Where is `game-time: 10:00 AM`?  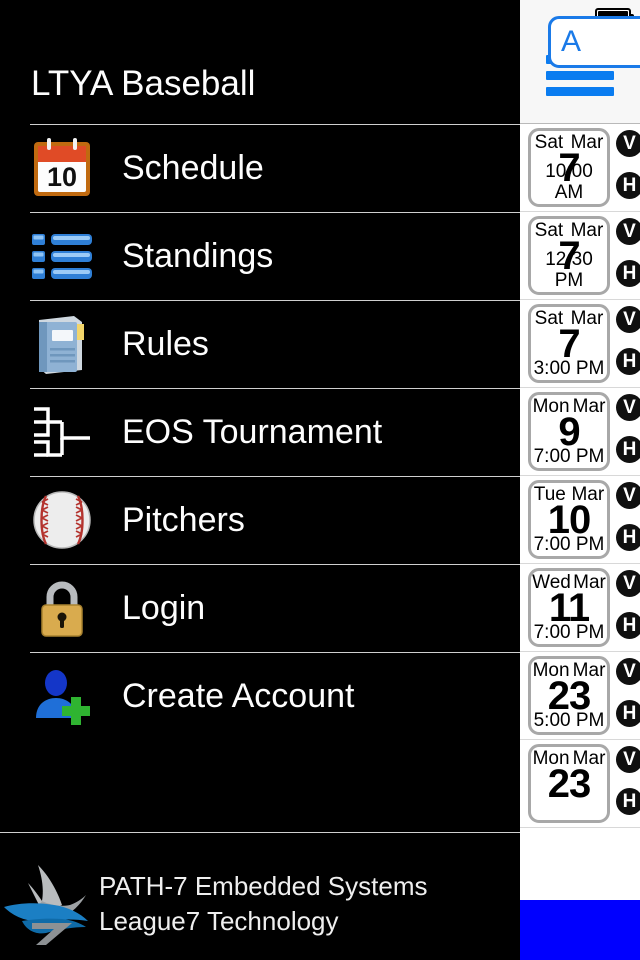 game-time: 10:00 AM is located at coordinates (569, 182).